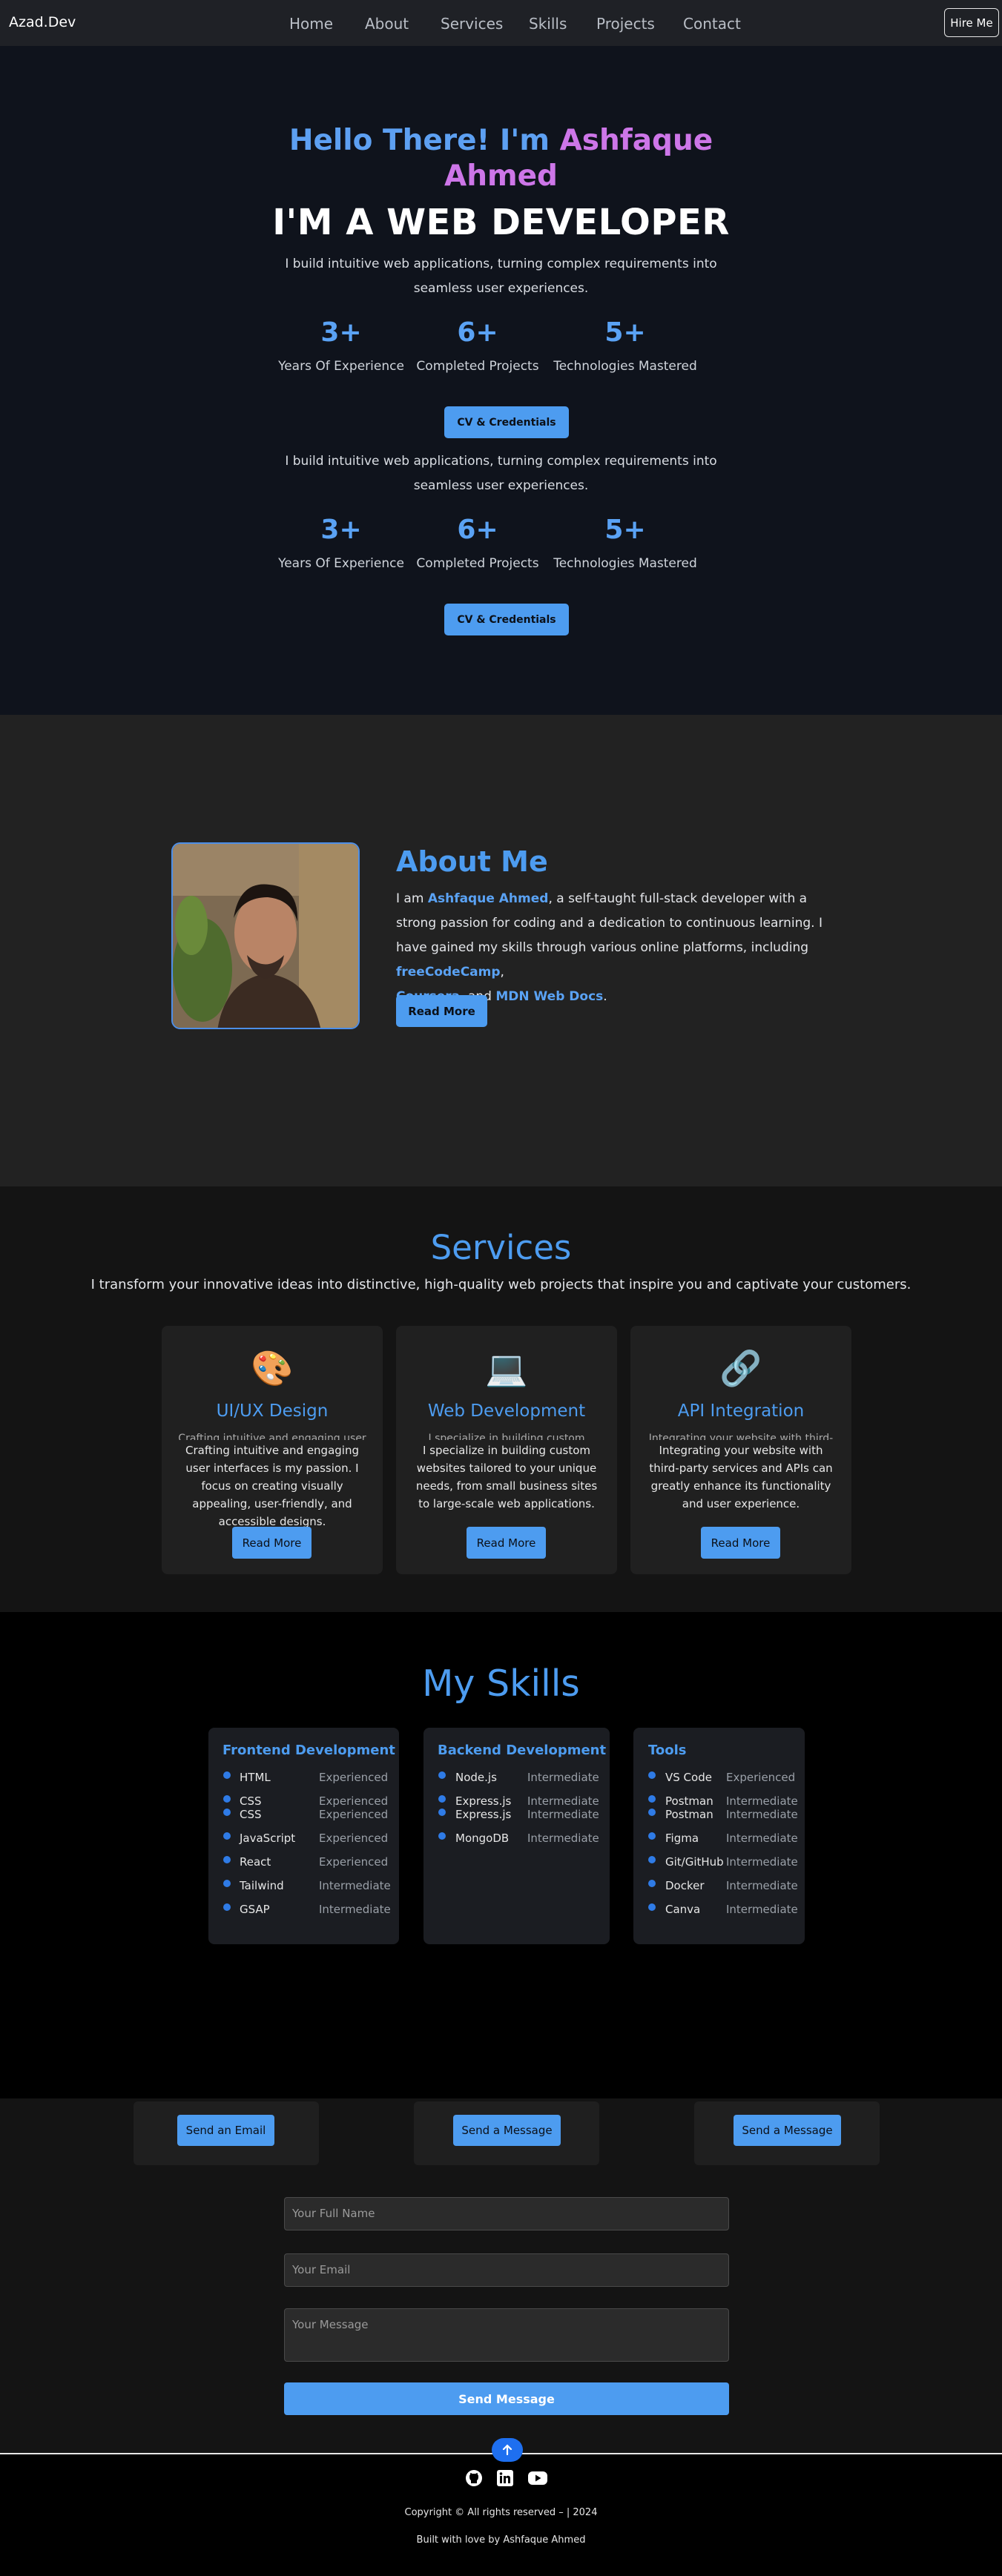 The image size is (1002, 2576). Describe the element at coordinates (505, 2478) in the screenshot. I see `linkedin-icon` at that location.